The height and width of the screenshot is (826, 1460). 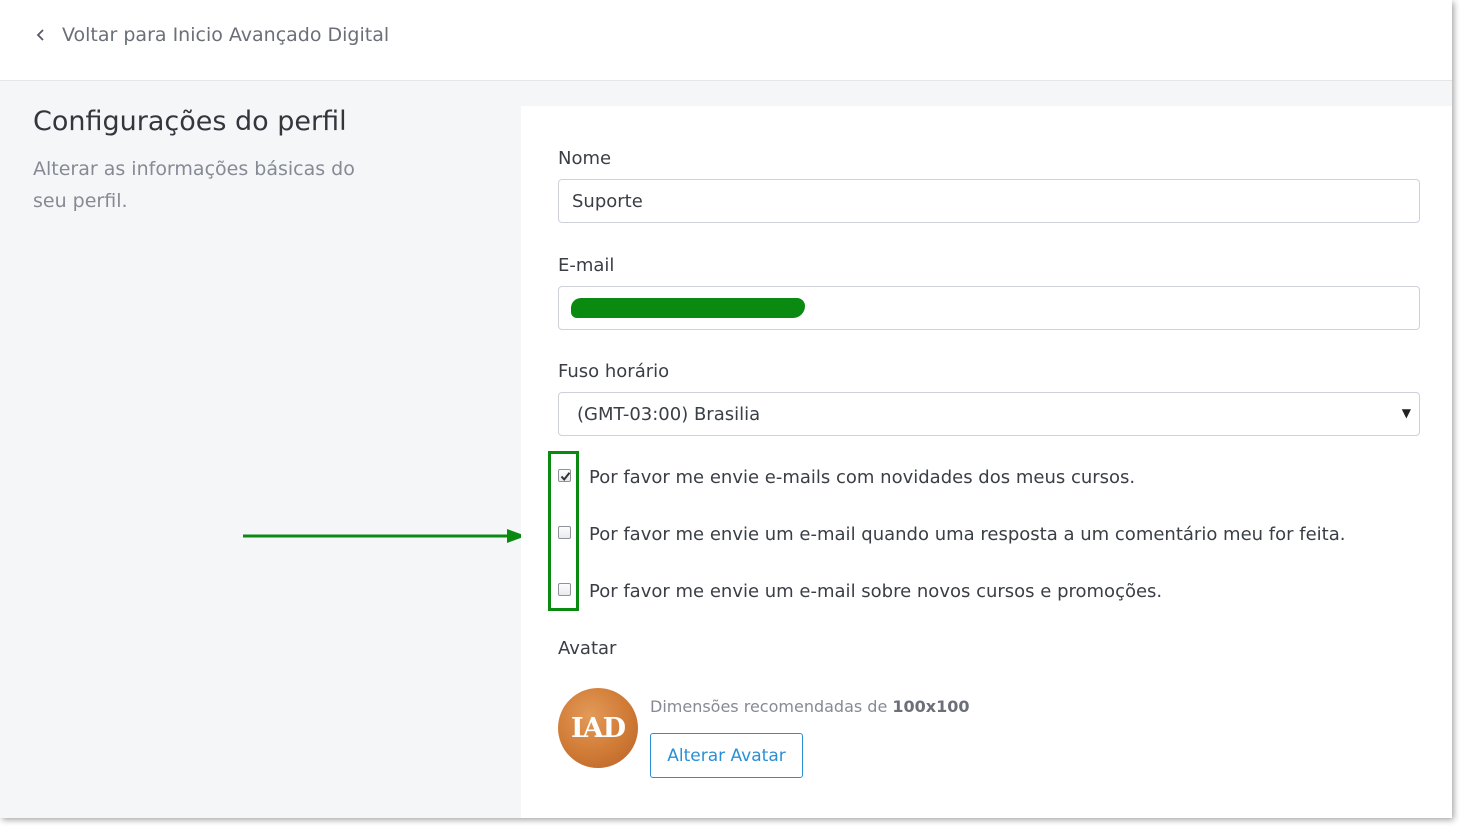 What do you see at coordinates (769, 706) in the screenshot?
I see `avatar-hint-prefix: Dimensões recomendadas de` at bounding box center [769, 706].